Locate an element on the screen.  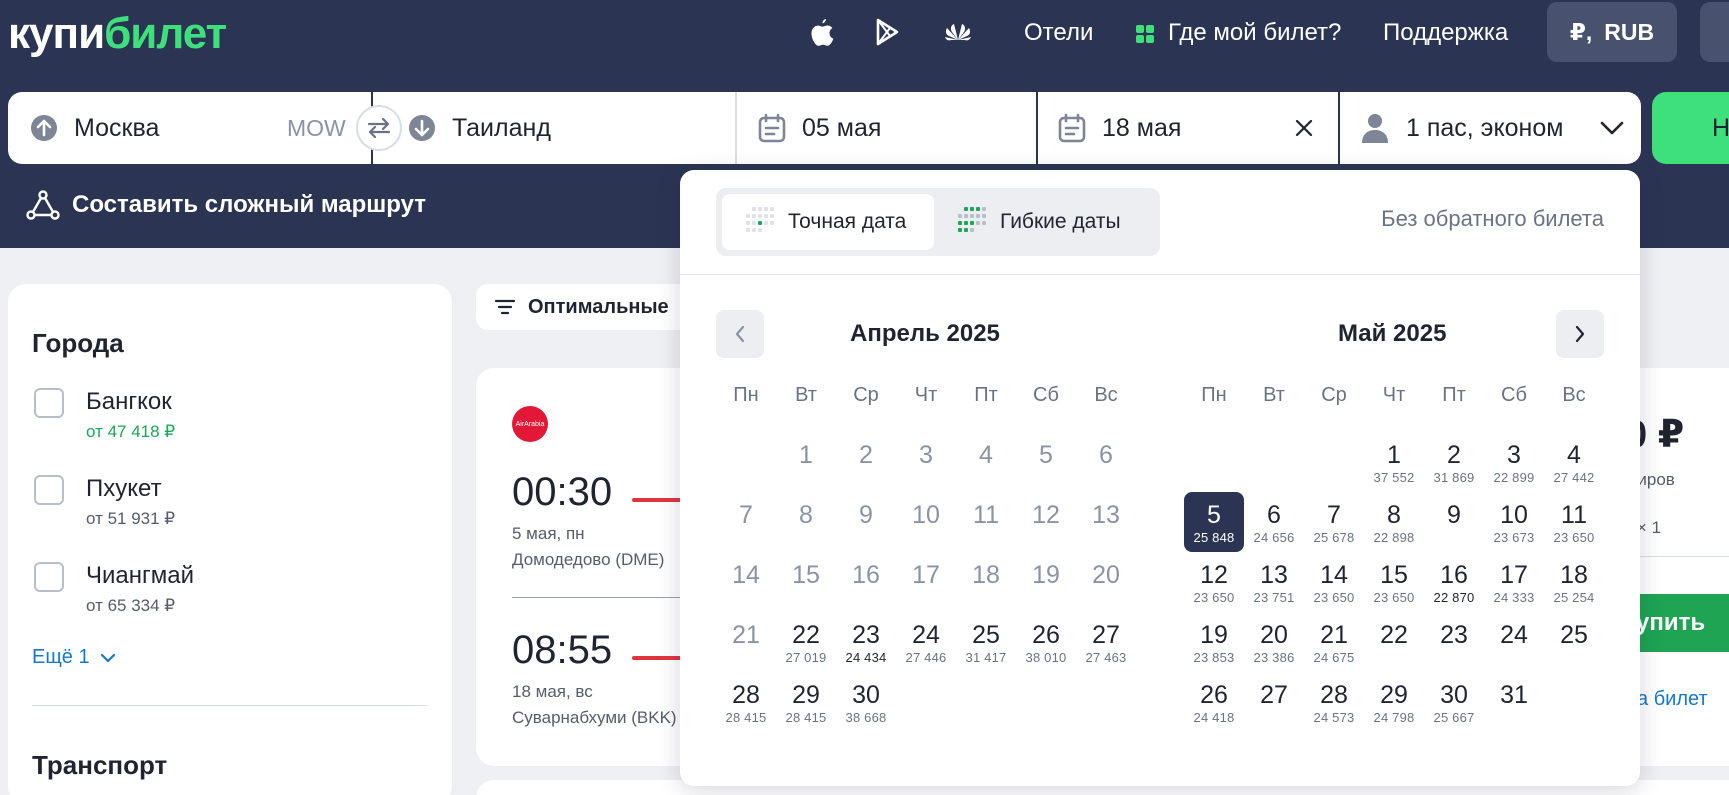
huawei-icon is located at coordinates (958, 32).